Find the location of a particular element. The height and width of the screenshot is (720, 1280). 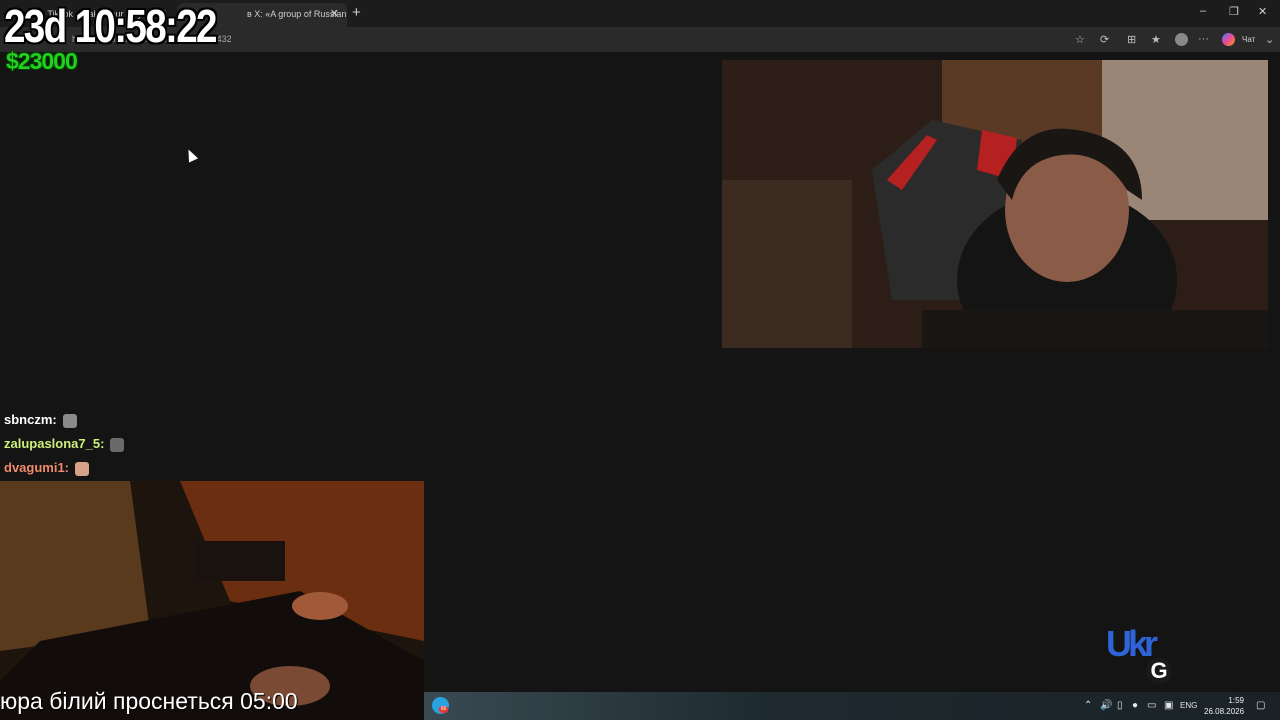

chat-username: dvagumi1: is located at coordinates (37, 467).